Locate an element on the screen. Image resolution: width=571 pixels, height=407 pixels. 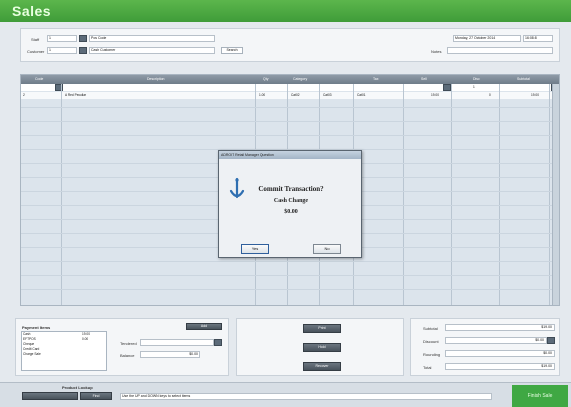
customer-code-field: 1 is located at coordinates (62, 50).